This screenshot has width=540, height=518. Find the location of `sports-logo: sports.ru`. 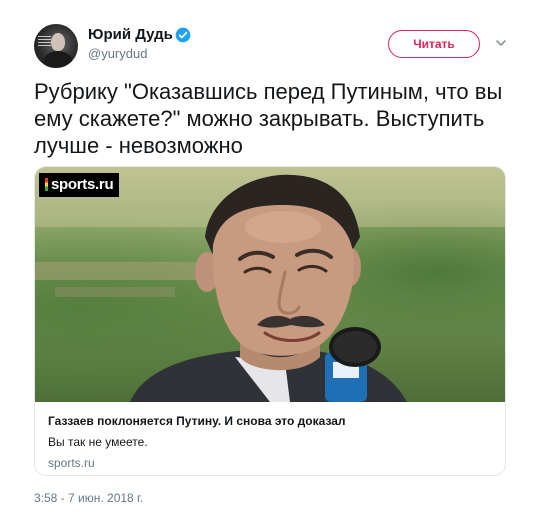

sports-logo: sports.ru is located at coordinates (79, 185).